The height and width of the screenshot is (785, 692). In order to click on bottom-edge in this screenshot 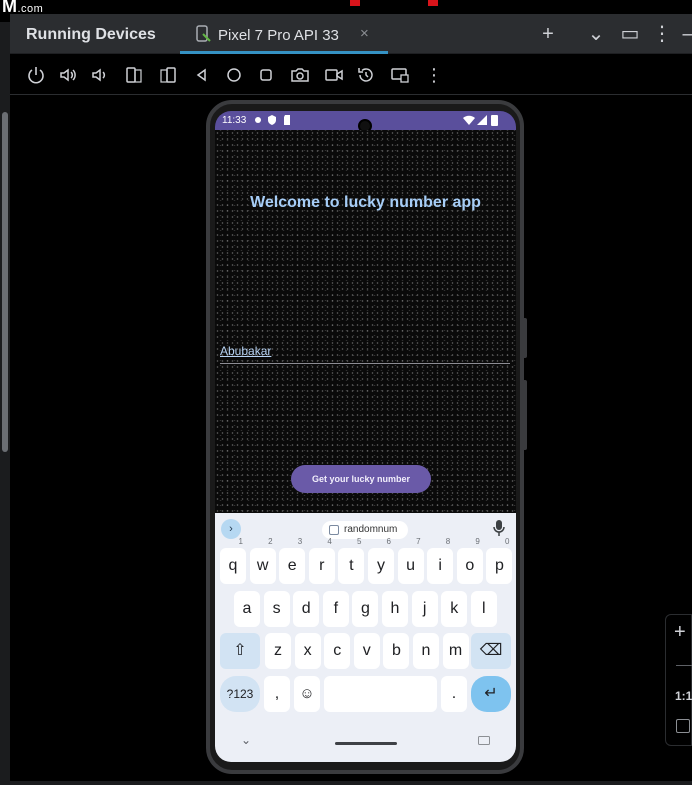, I will do `click(346, 783)`.